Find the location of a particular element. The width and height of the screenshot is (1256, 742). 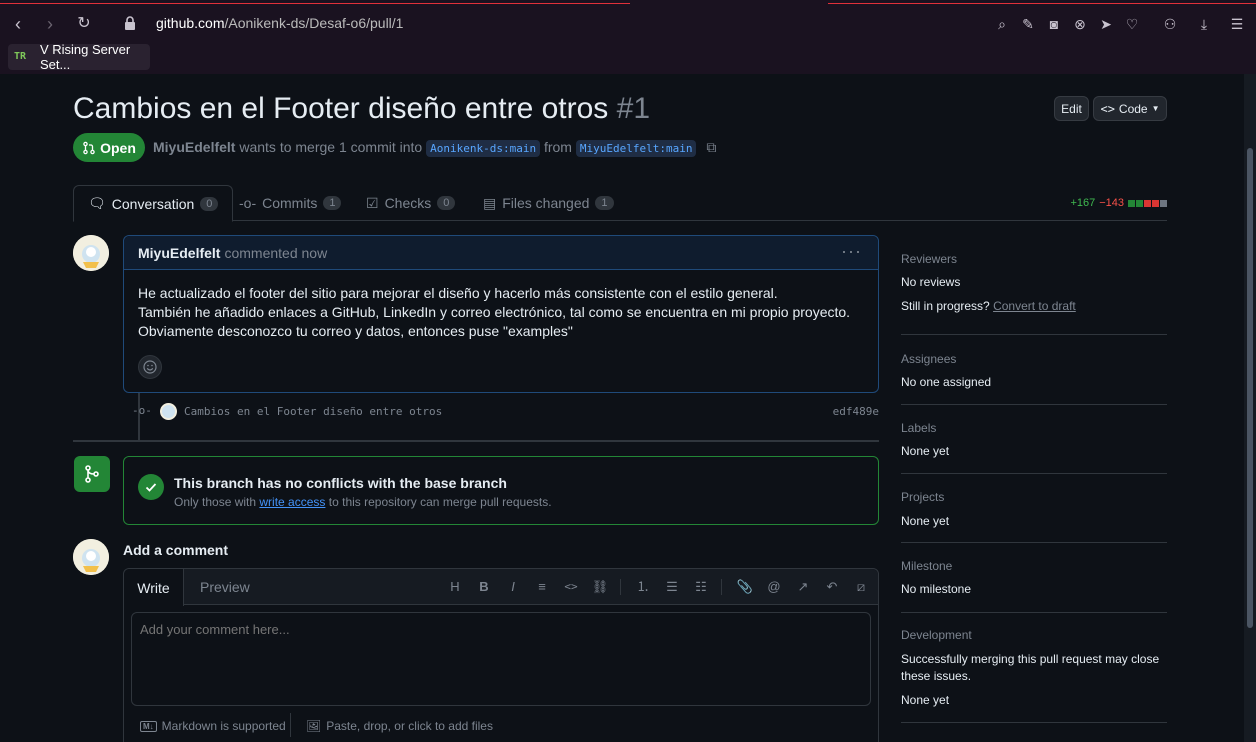

scrollbar-thumb is located at coordinates (1250, 388).